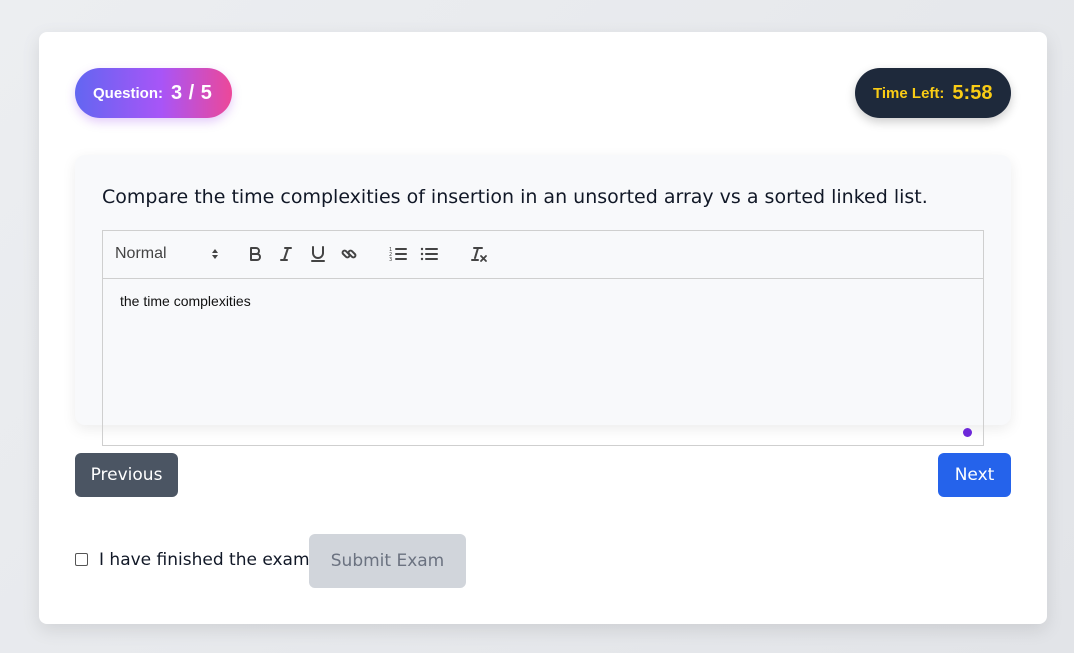 The width and height of the screenshot is (1074, 653). Describe the element at coordinates (479, 254) in the screenshot. I see `clear-format-icon` at that location.